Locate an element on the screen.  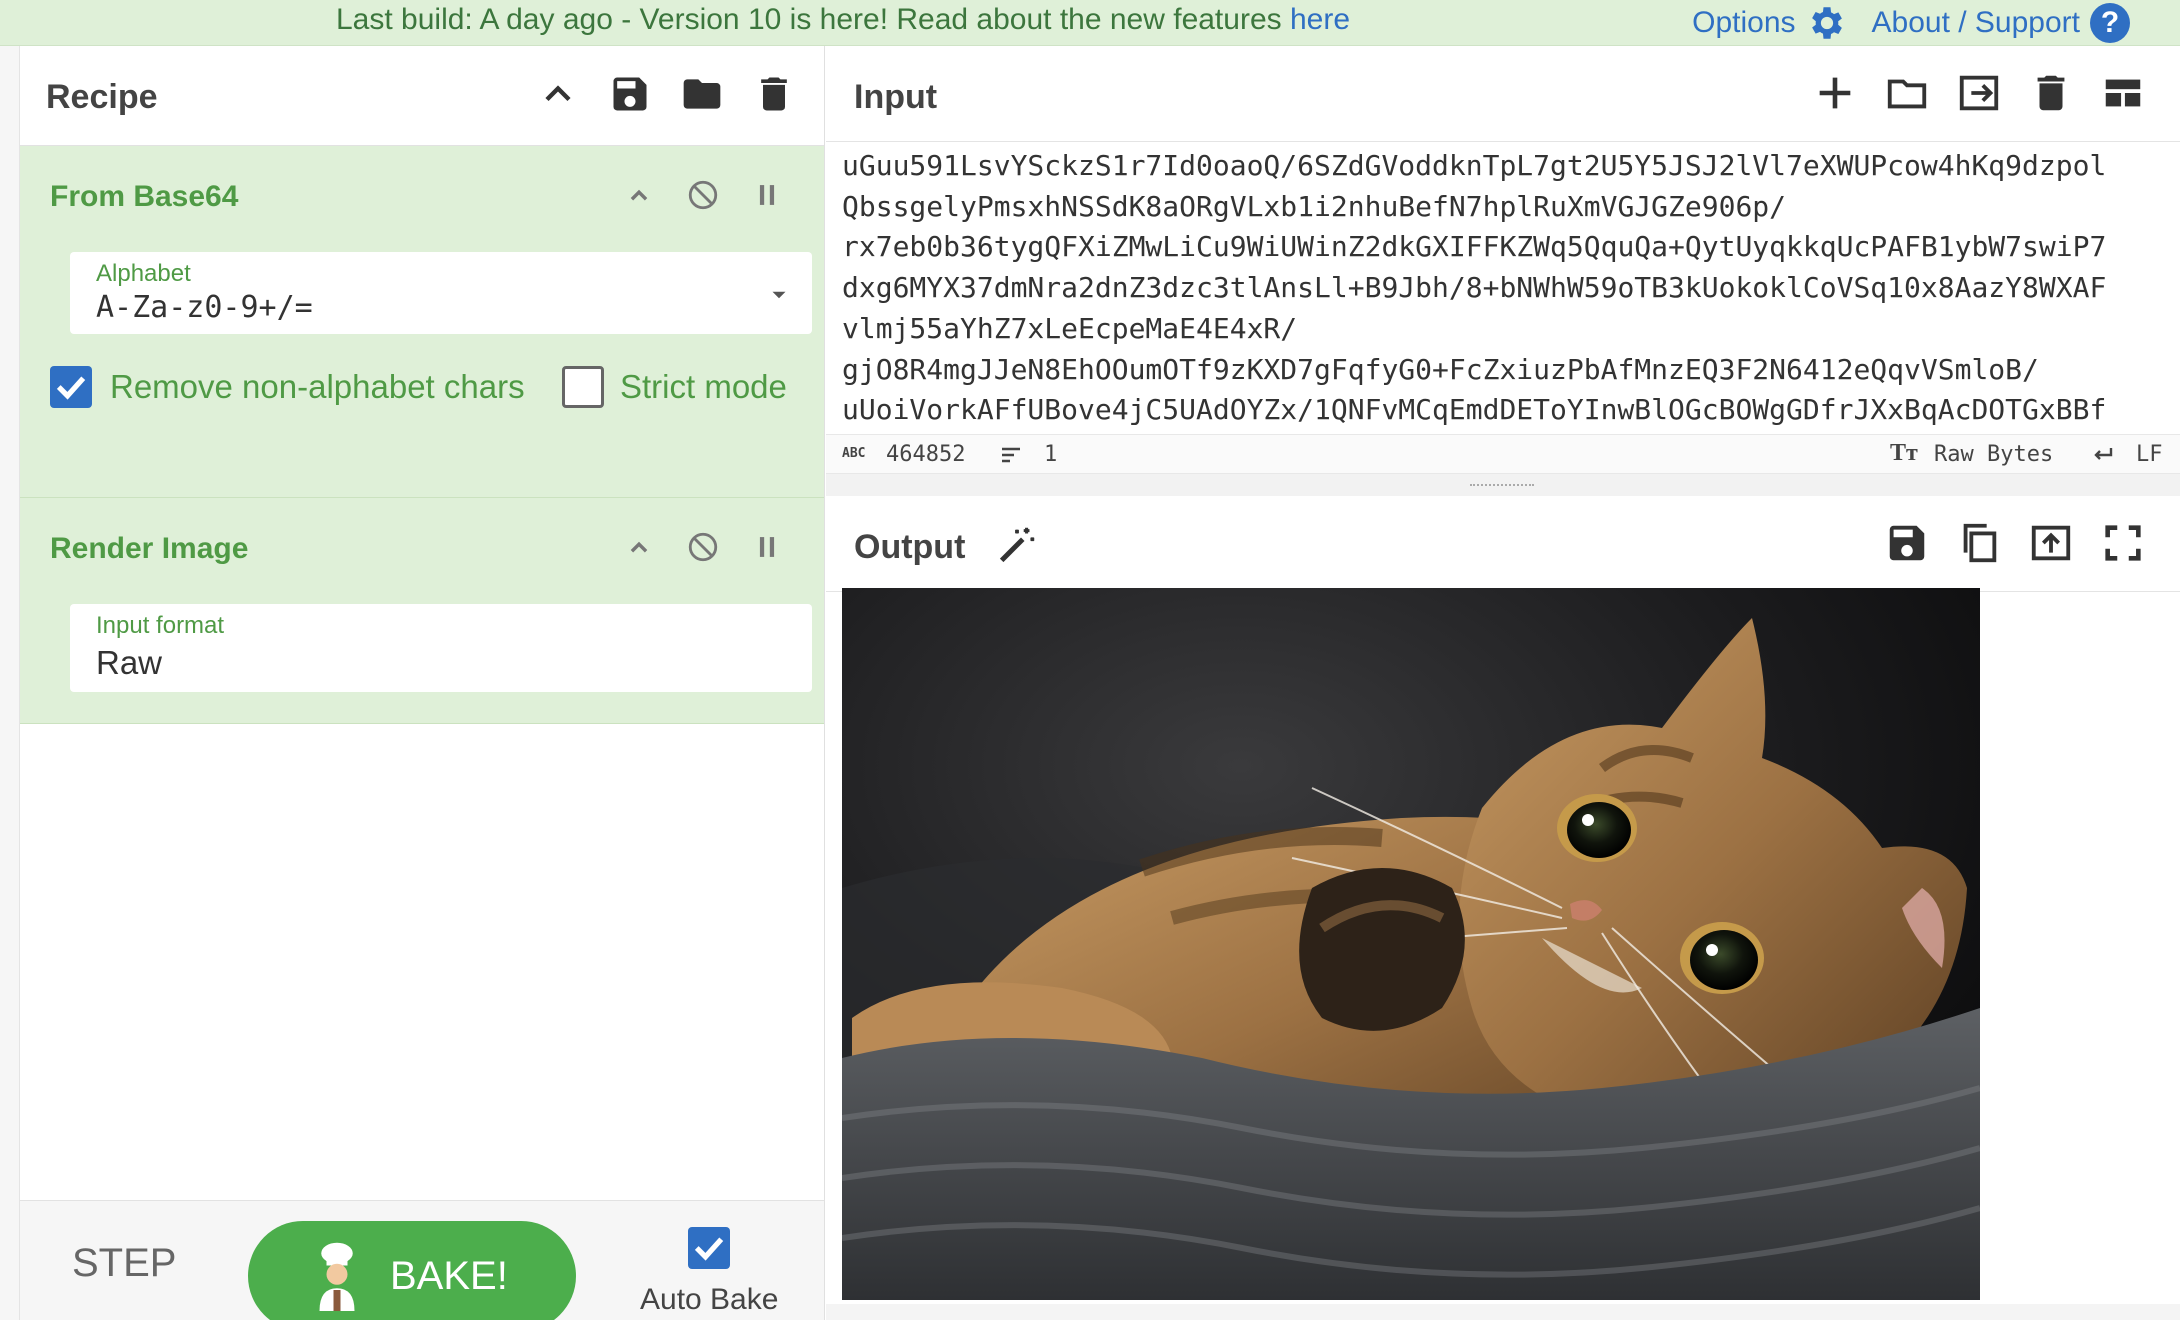
lines-icon is located at coordinates (1011, 455).